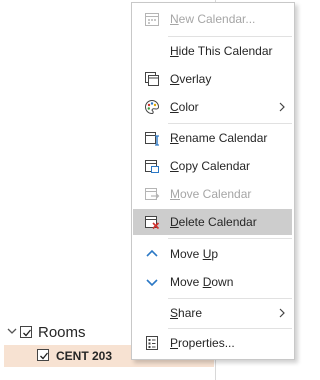 This screenshot has width=320, height=380. What do you see at coordinates (213, 107) in the screenshot?
I see `menu-item-color: Color` at bounding box center [213, 107].